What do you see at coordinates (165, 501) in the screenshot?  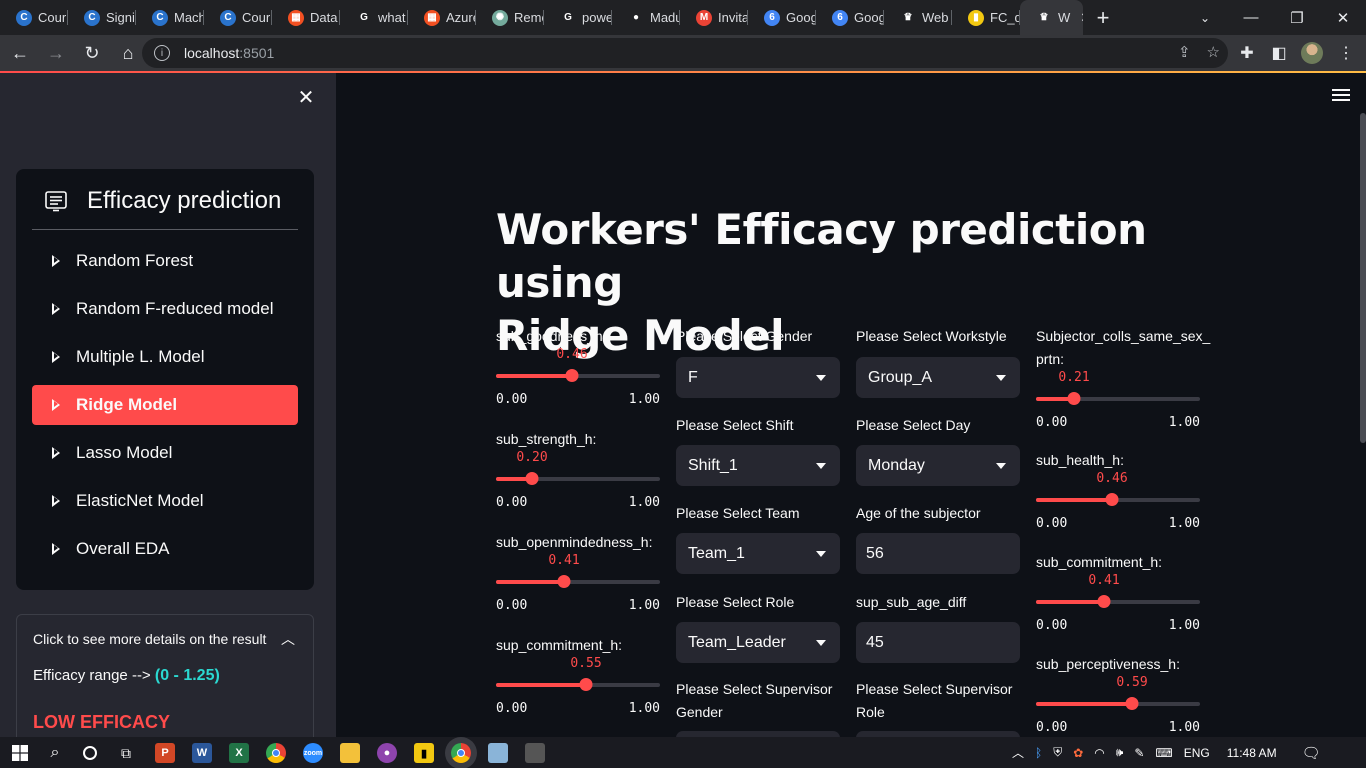 I see `sidebar-item-elasticnet-model: ElasticNet Model` at bounding box center [165, 501].